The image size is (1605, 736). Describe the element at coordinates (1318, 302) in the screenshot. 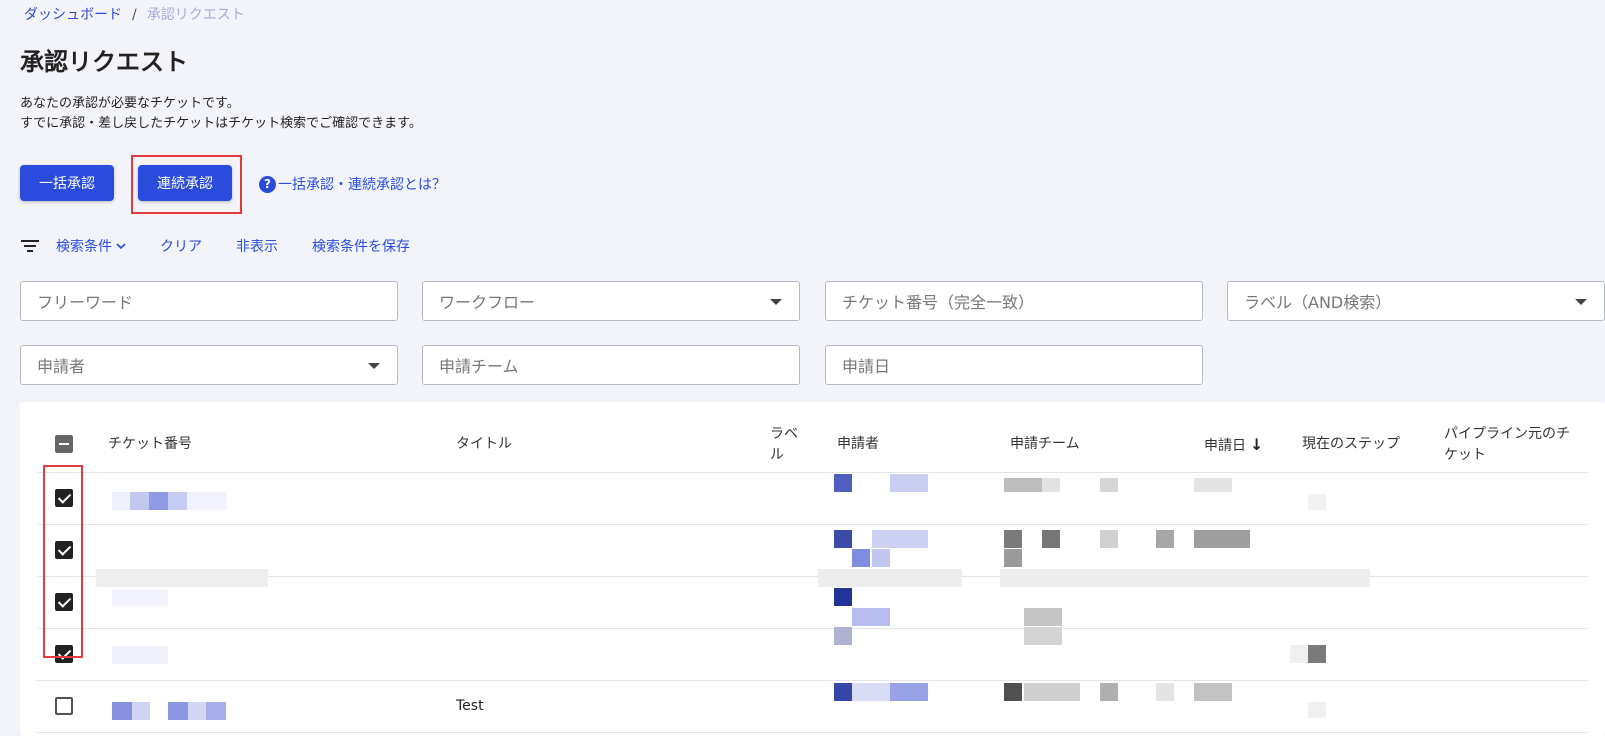

I see `label-select-placeholder: ラベル（AND検索）` at that location.